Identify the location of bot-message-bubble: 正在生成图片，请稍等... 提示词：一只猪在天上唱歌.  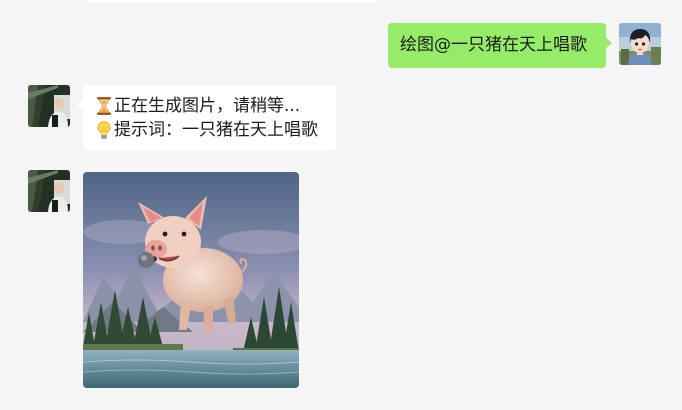
(206, 117).